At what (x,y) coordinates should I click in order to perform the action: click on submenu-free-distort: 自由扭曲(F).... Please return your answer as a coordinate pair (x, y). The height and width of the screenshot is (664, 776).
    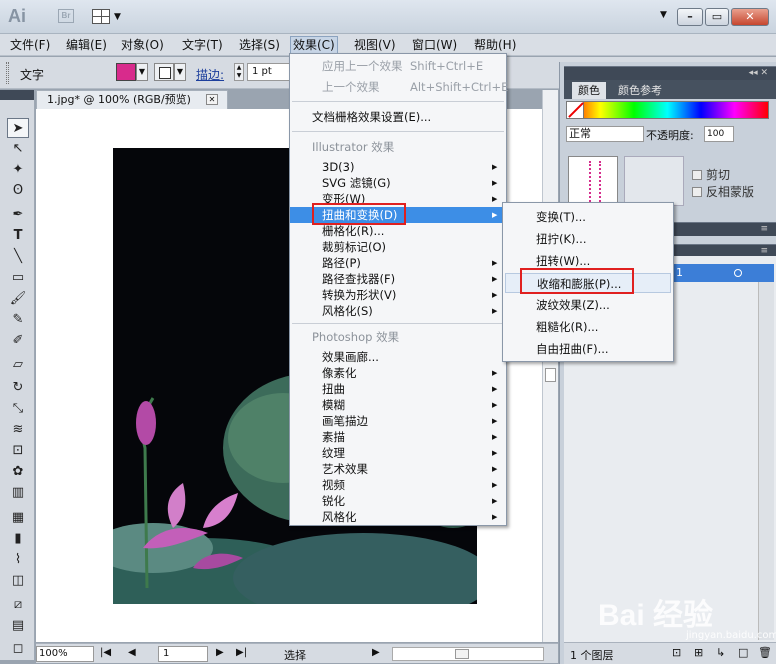
    Looking at the image, I should click on (588, 349).